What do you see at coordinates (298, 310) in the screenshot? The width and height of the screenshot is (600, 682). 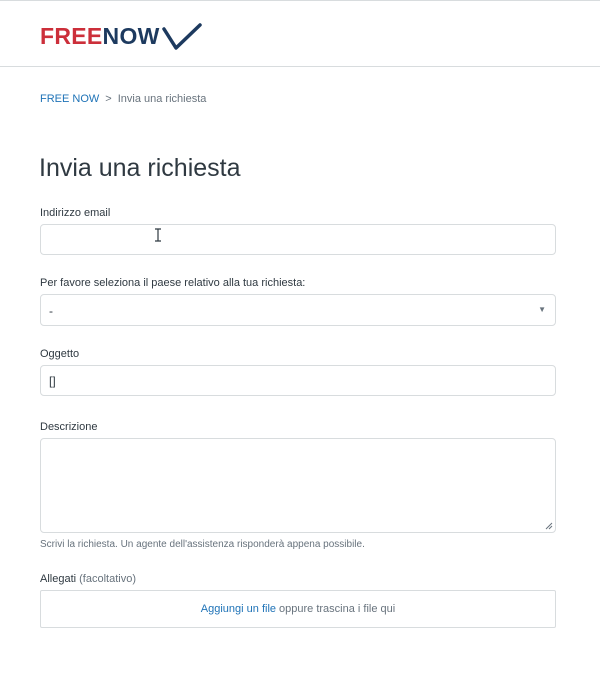 I see `country-select: - ▼` at bounding box center [298, 310].